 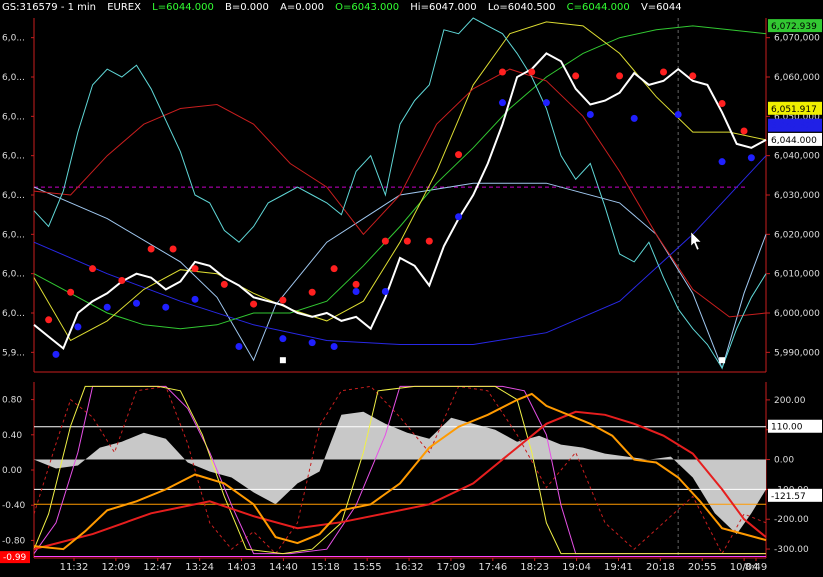 What do you see at coordinates (797, 196) in the screenshot?
I see `price-right-tick-label: 6,030,000` at bounding box center [797, 196].